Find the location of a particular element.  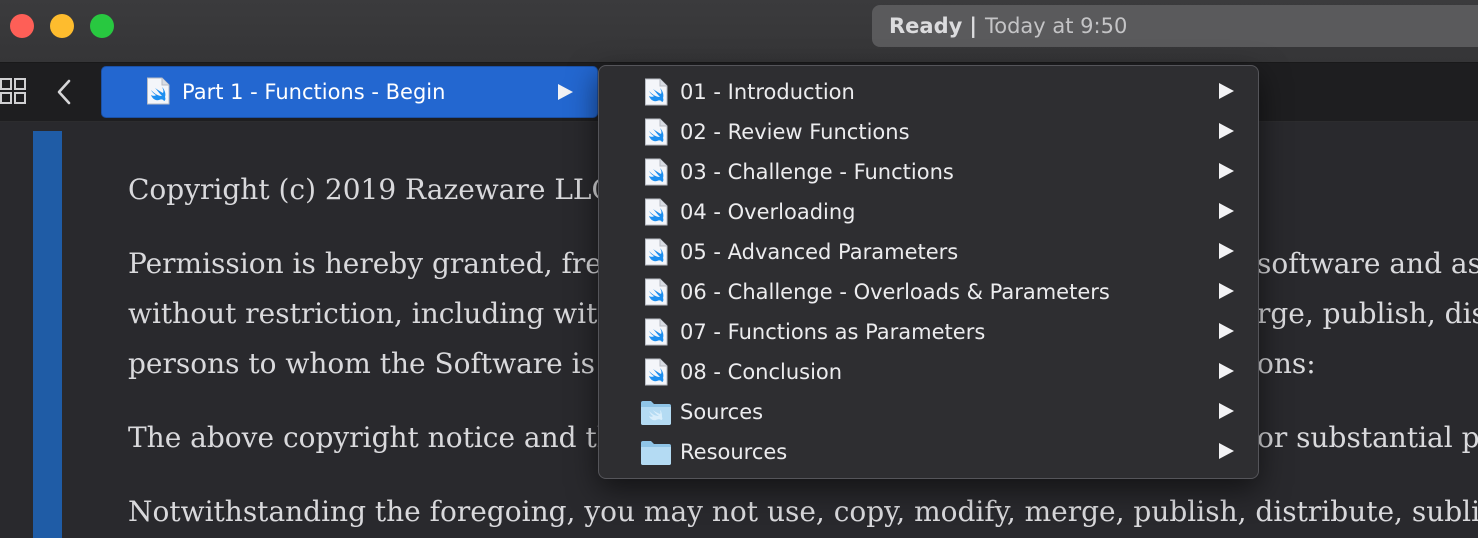

menu-item-label: 05 - Advanced Parameters is located at coordinates (819, 252).